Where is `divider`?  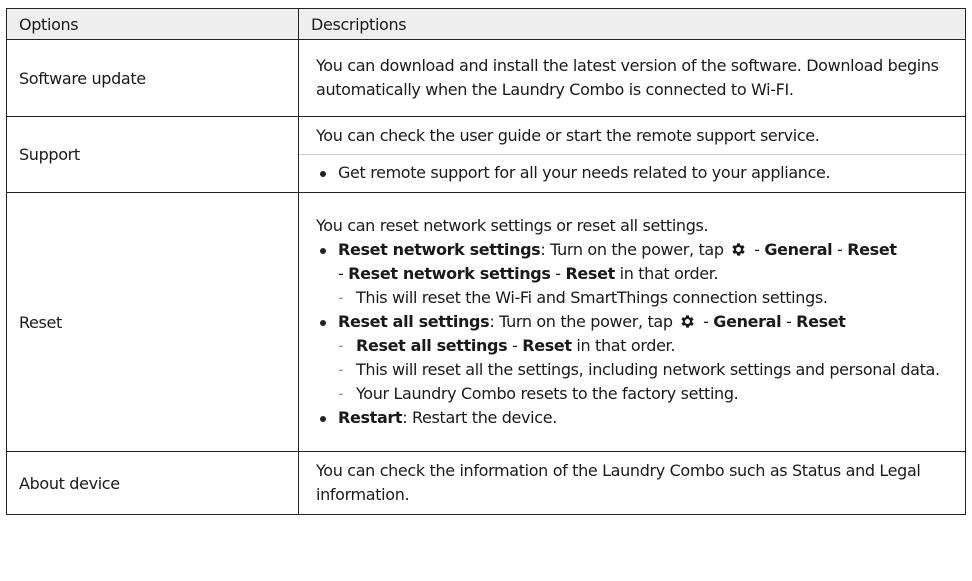
divider is located at coordinates (632, 154).